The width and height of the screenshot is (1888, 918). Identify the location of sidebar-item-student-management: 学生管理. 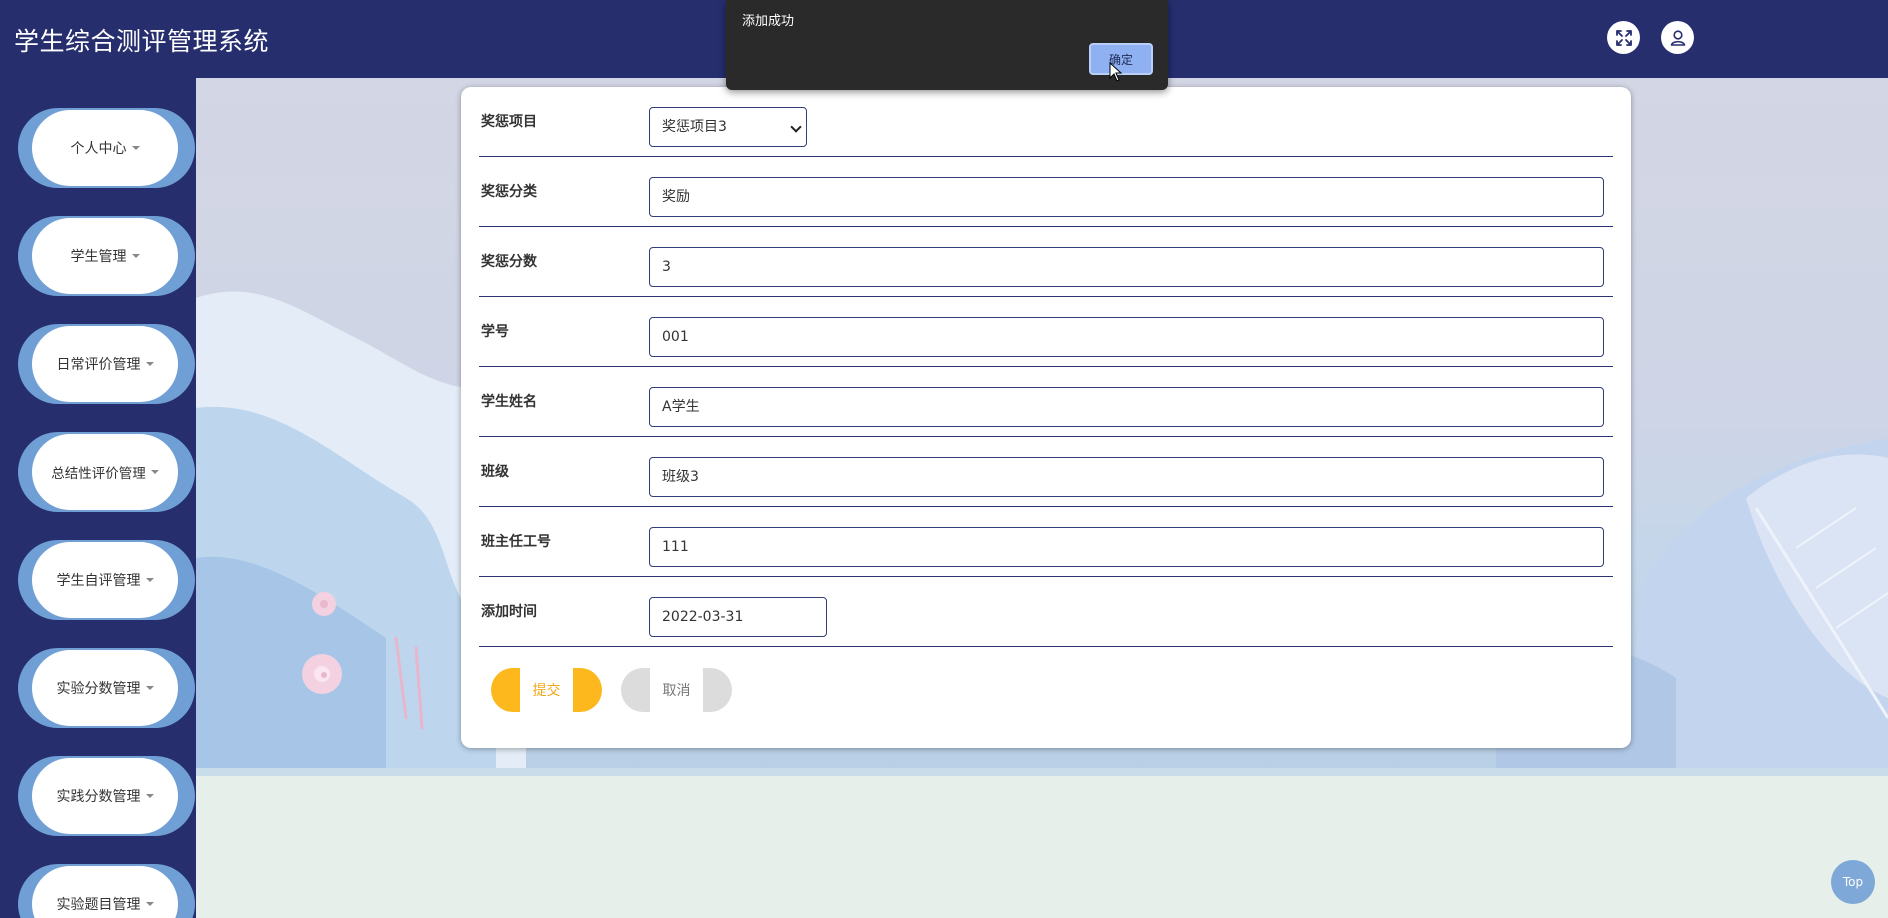
(106, 256).